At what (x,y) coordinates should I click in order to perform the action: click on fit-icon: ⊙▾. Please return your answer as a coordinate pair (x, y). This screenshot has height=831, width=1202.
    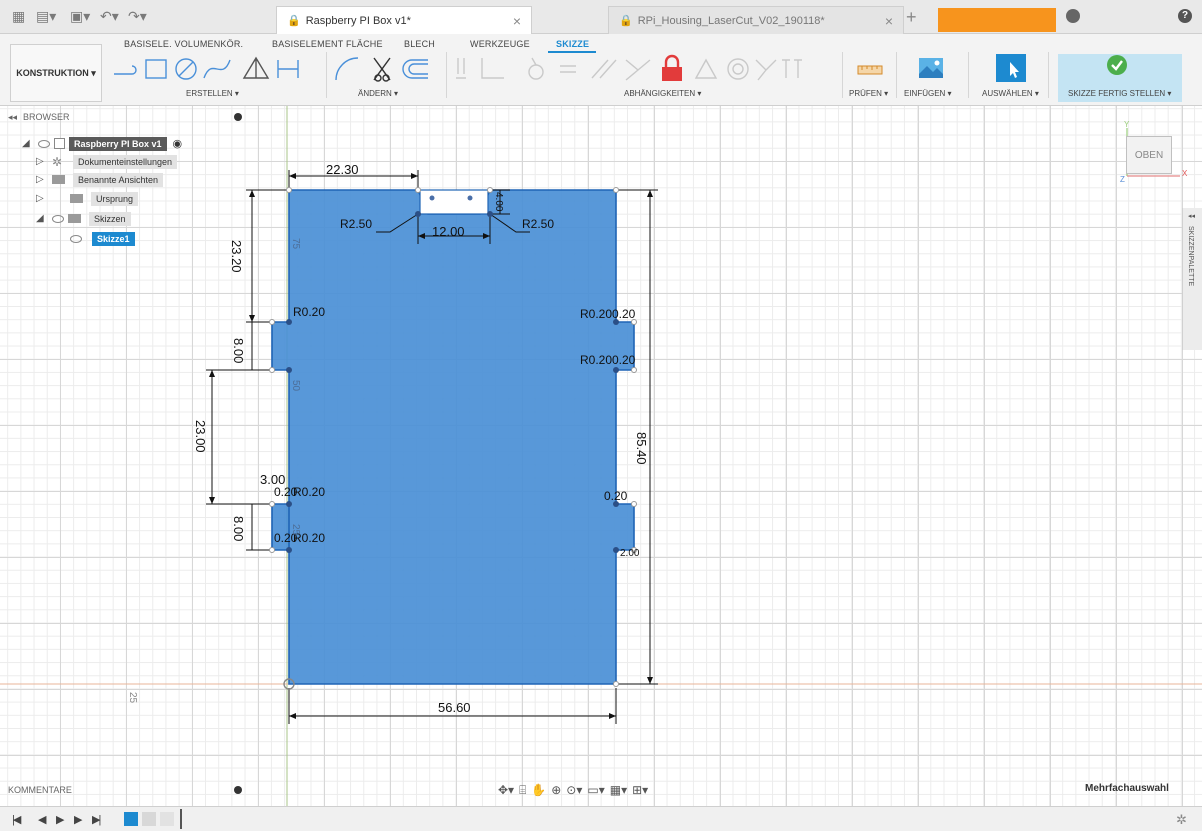
    Looking at the image, I should click on (574, 790).